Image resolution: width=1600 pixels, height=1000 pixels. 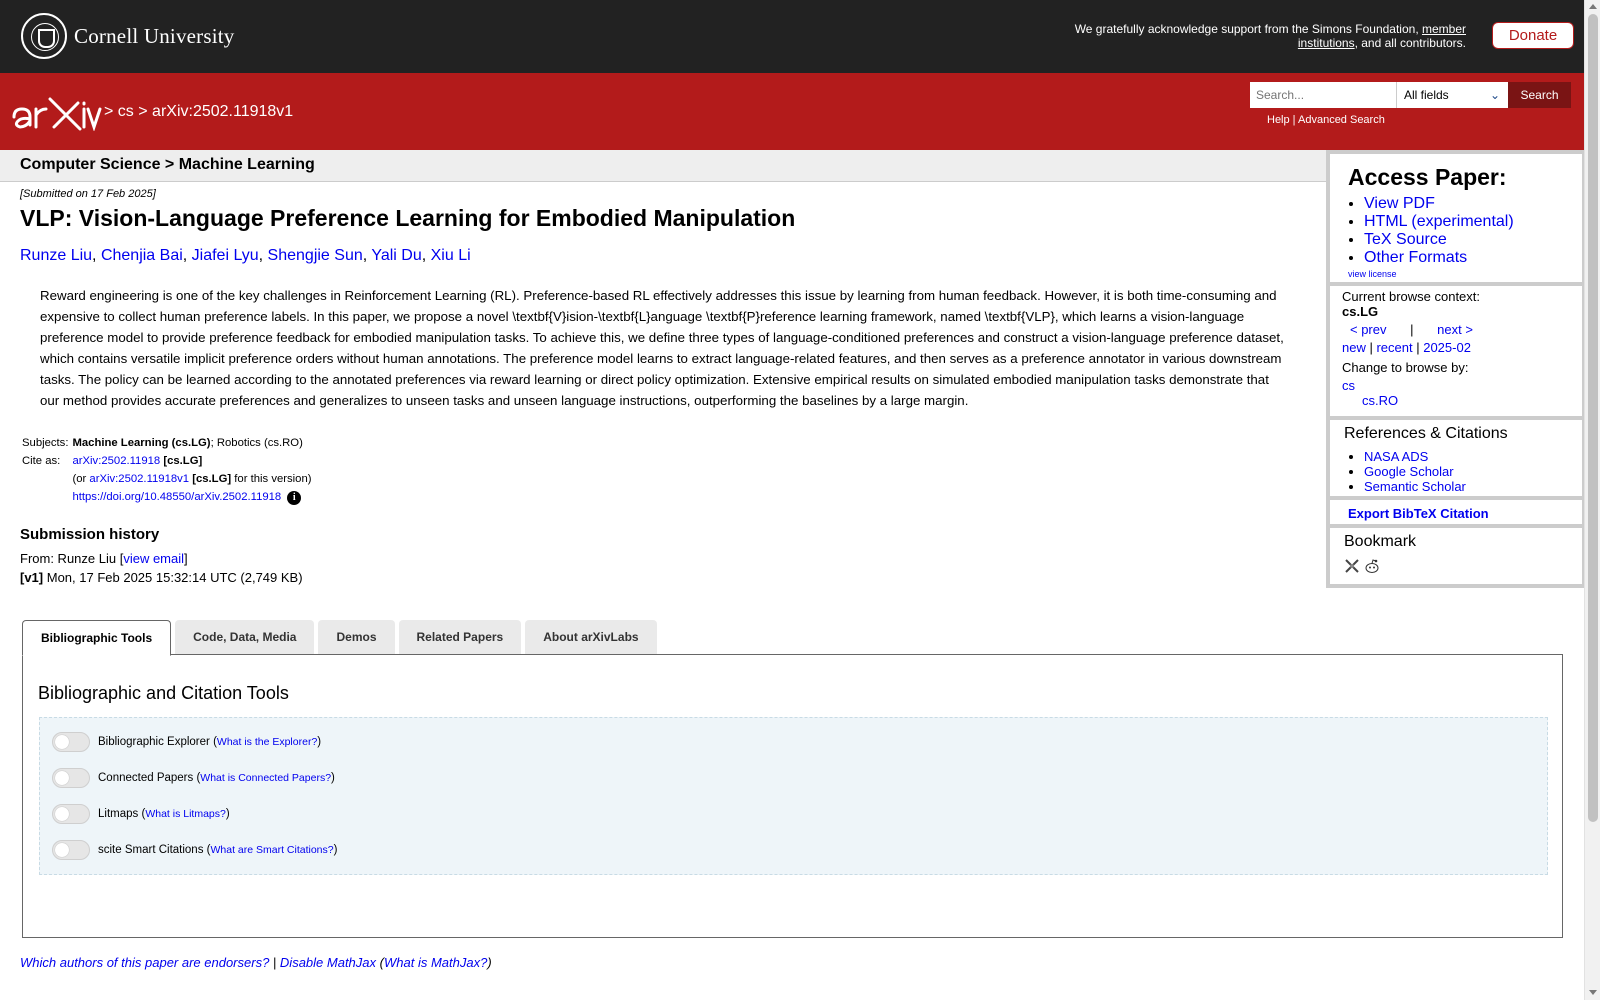 What do you see at coordinates (139, 479) in the screenshot?
I see `cite-version-link: arXiv:2502.11918v1` at bounding box center [139, 479].